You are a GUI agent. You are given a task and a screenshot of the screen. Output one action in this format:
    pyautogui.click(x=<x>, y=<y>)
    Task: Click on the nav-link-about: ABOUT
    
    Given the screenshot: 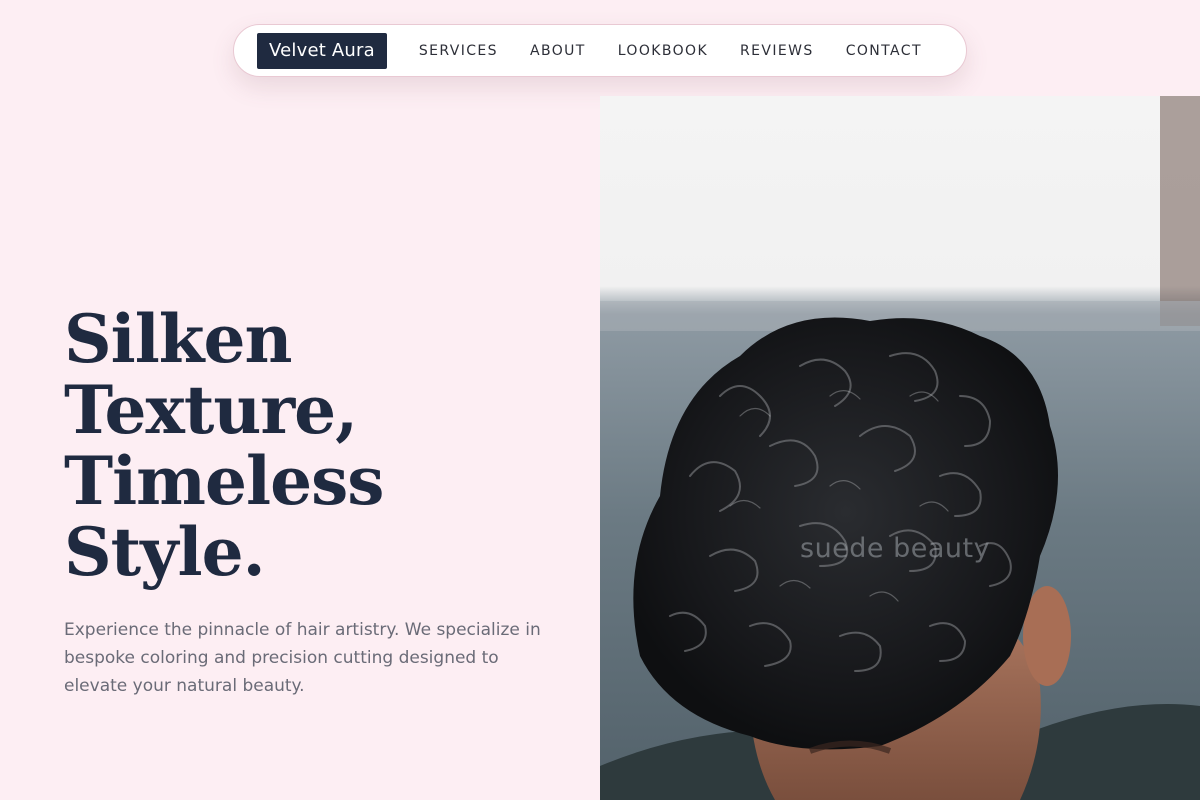 What is the action you would take?
    pyautogui.click(x=558, y=51)
    